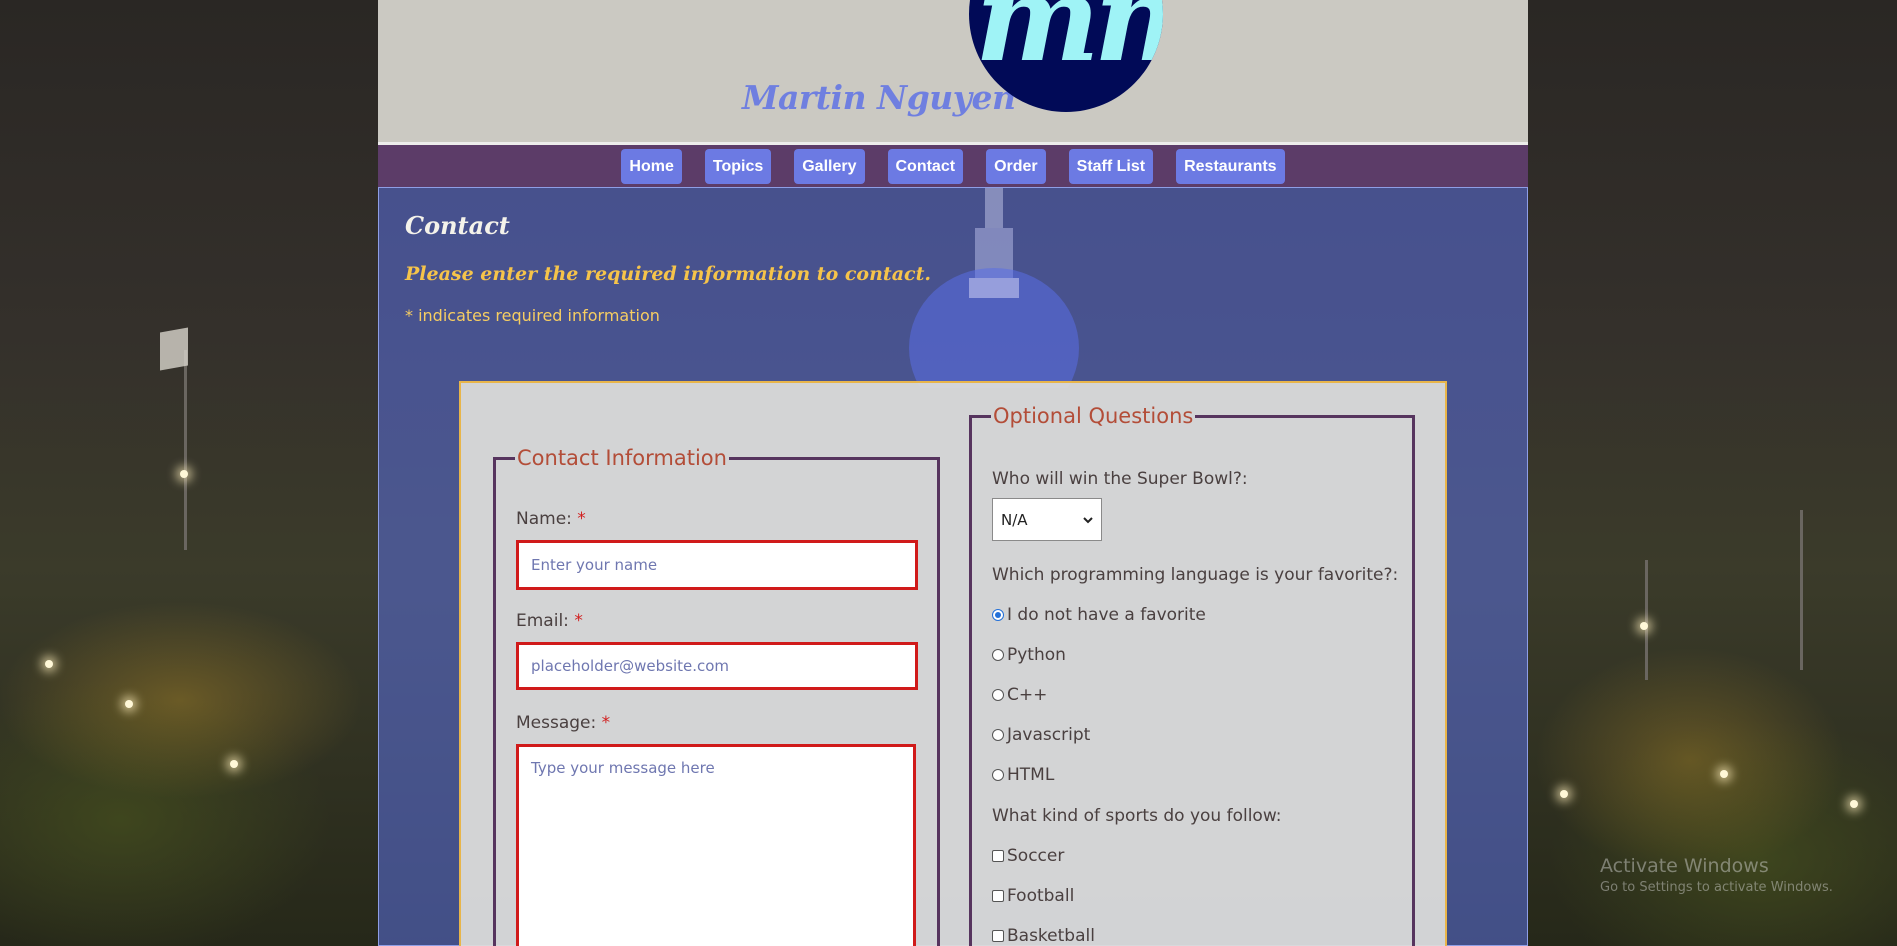 Image resolution: width=1897 pixels, height=946 pixels. I want to click on nav-gallery: Gallery, so click(829, 166).